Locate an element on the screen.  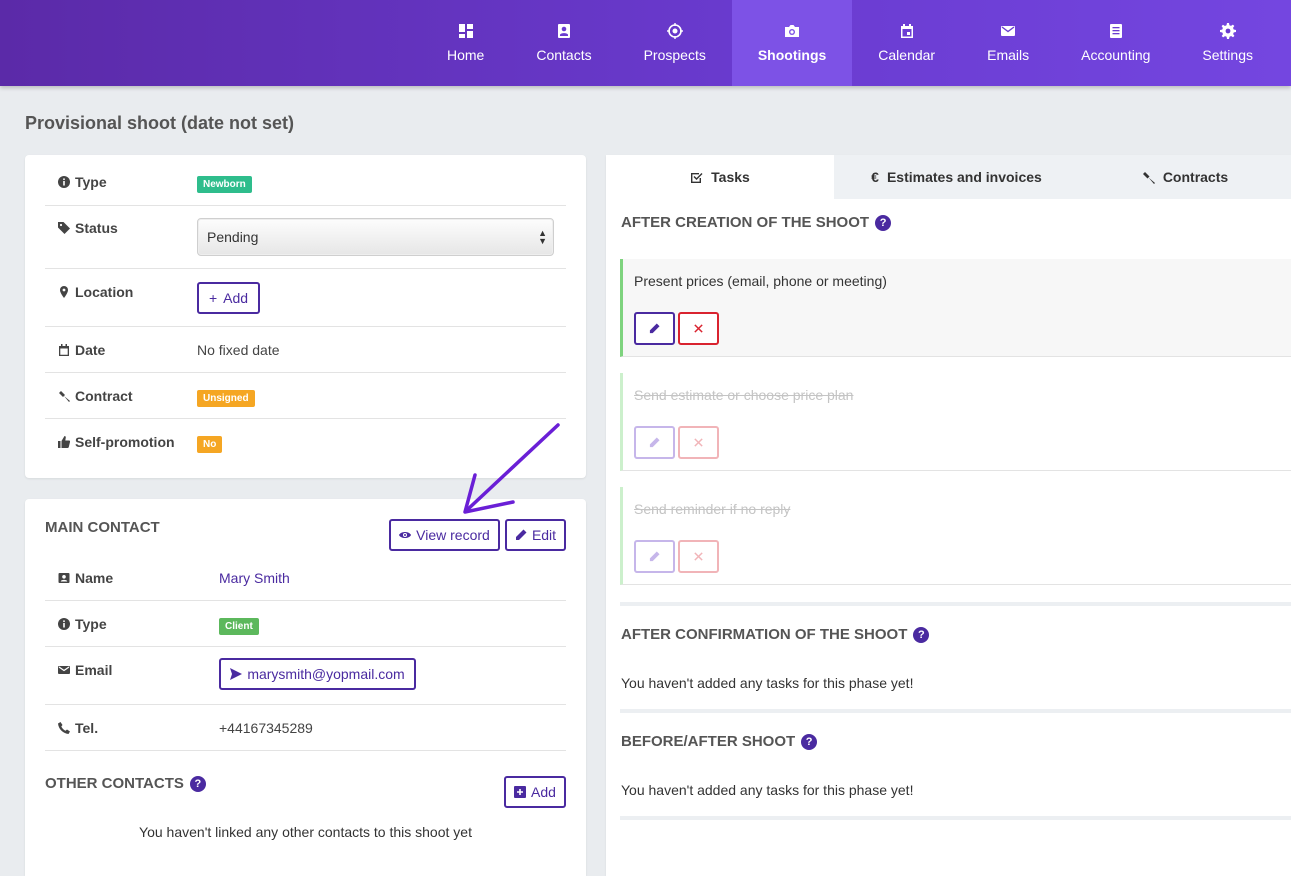
tab-estimates-label: Estimates and invoices is located at coordinates (964, 177).